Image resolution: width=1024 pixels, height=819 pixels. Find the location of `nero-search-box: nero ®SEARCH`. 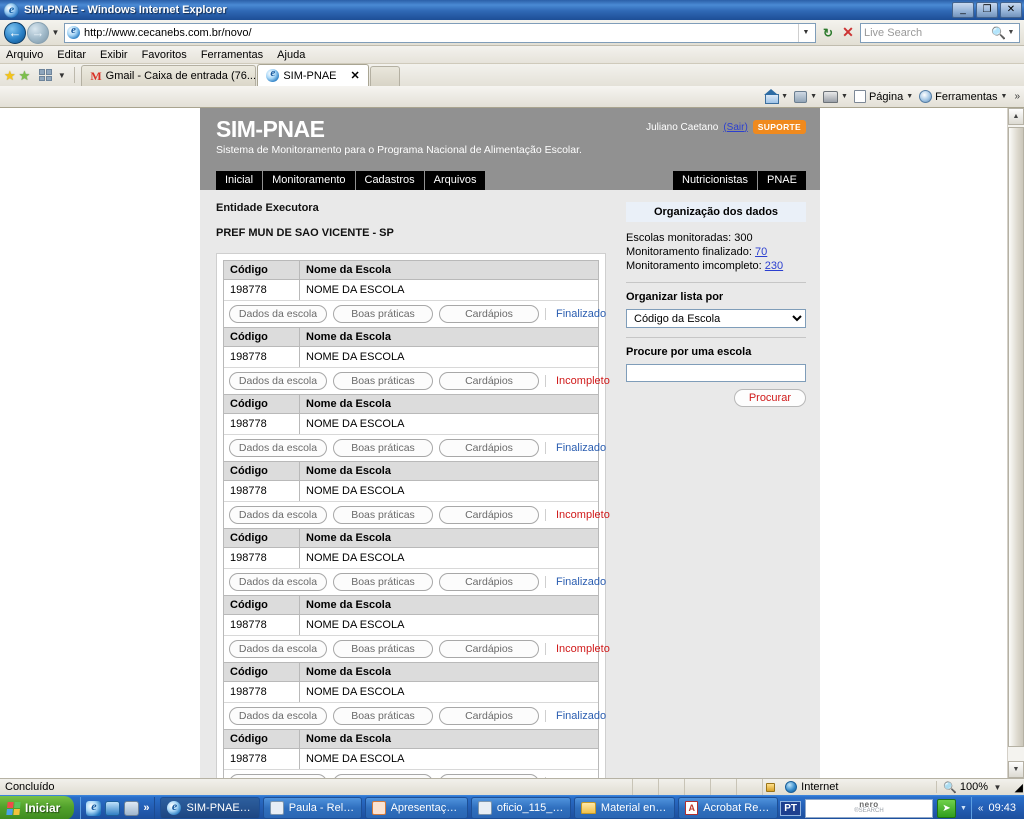

nero-search-box: nero ®SEARCH is located at coordinates (868, 808).